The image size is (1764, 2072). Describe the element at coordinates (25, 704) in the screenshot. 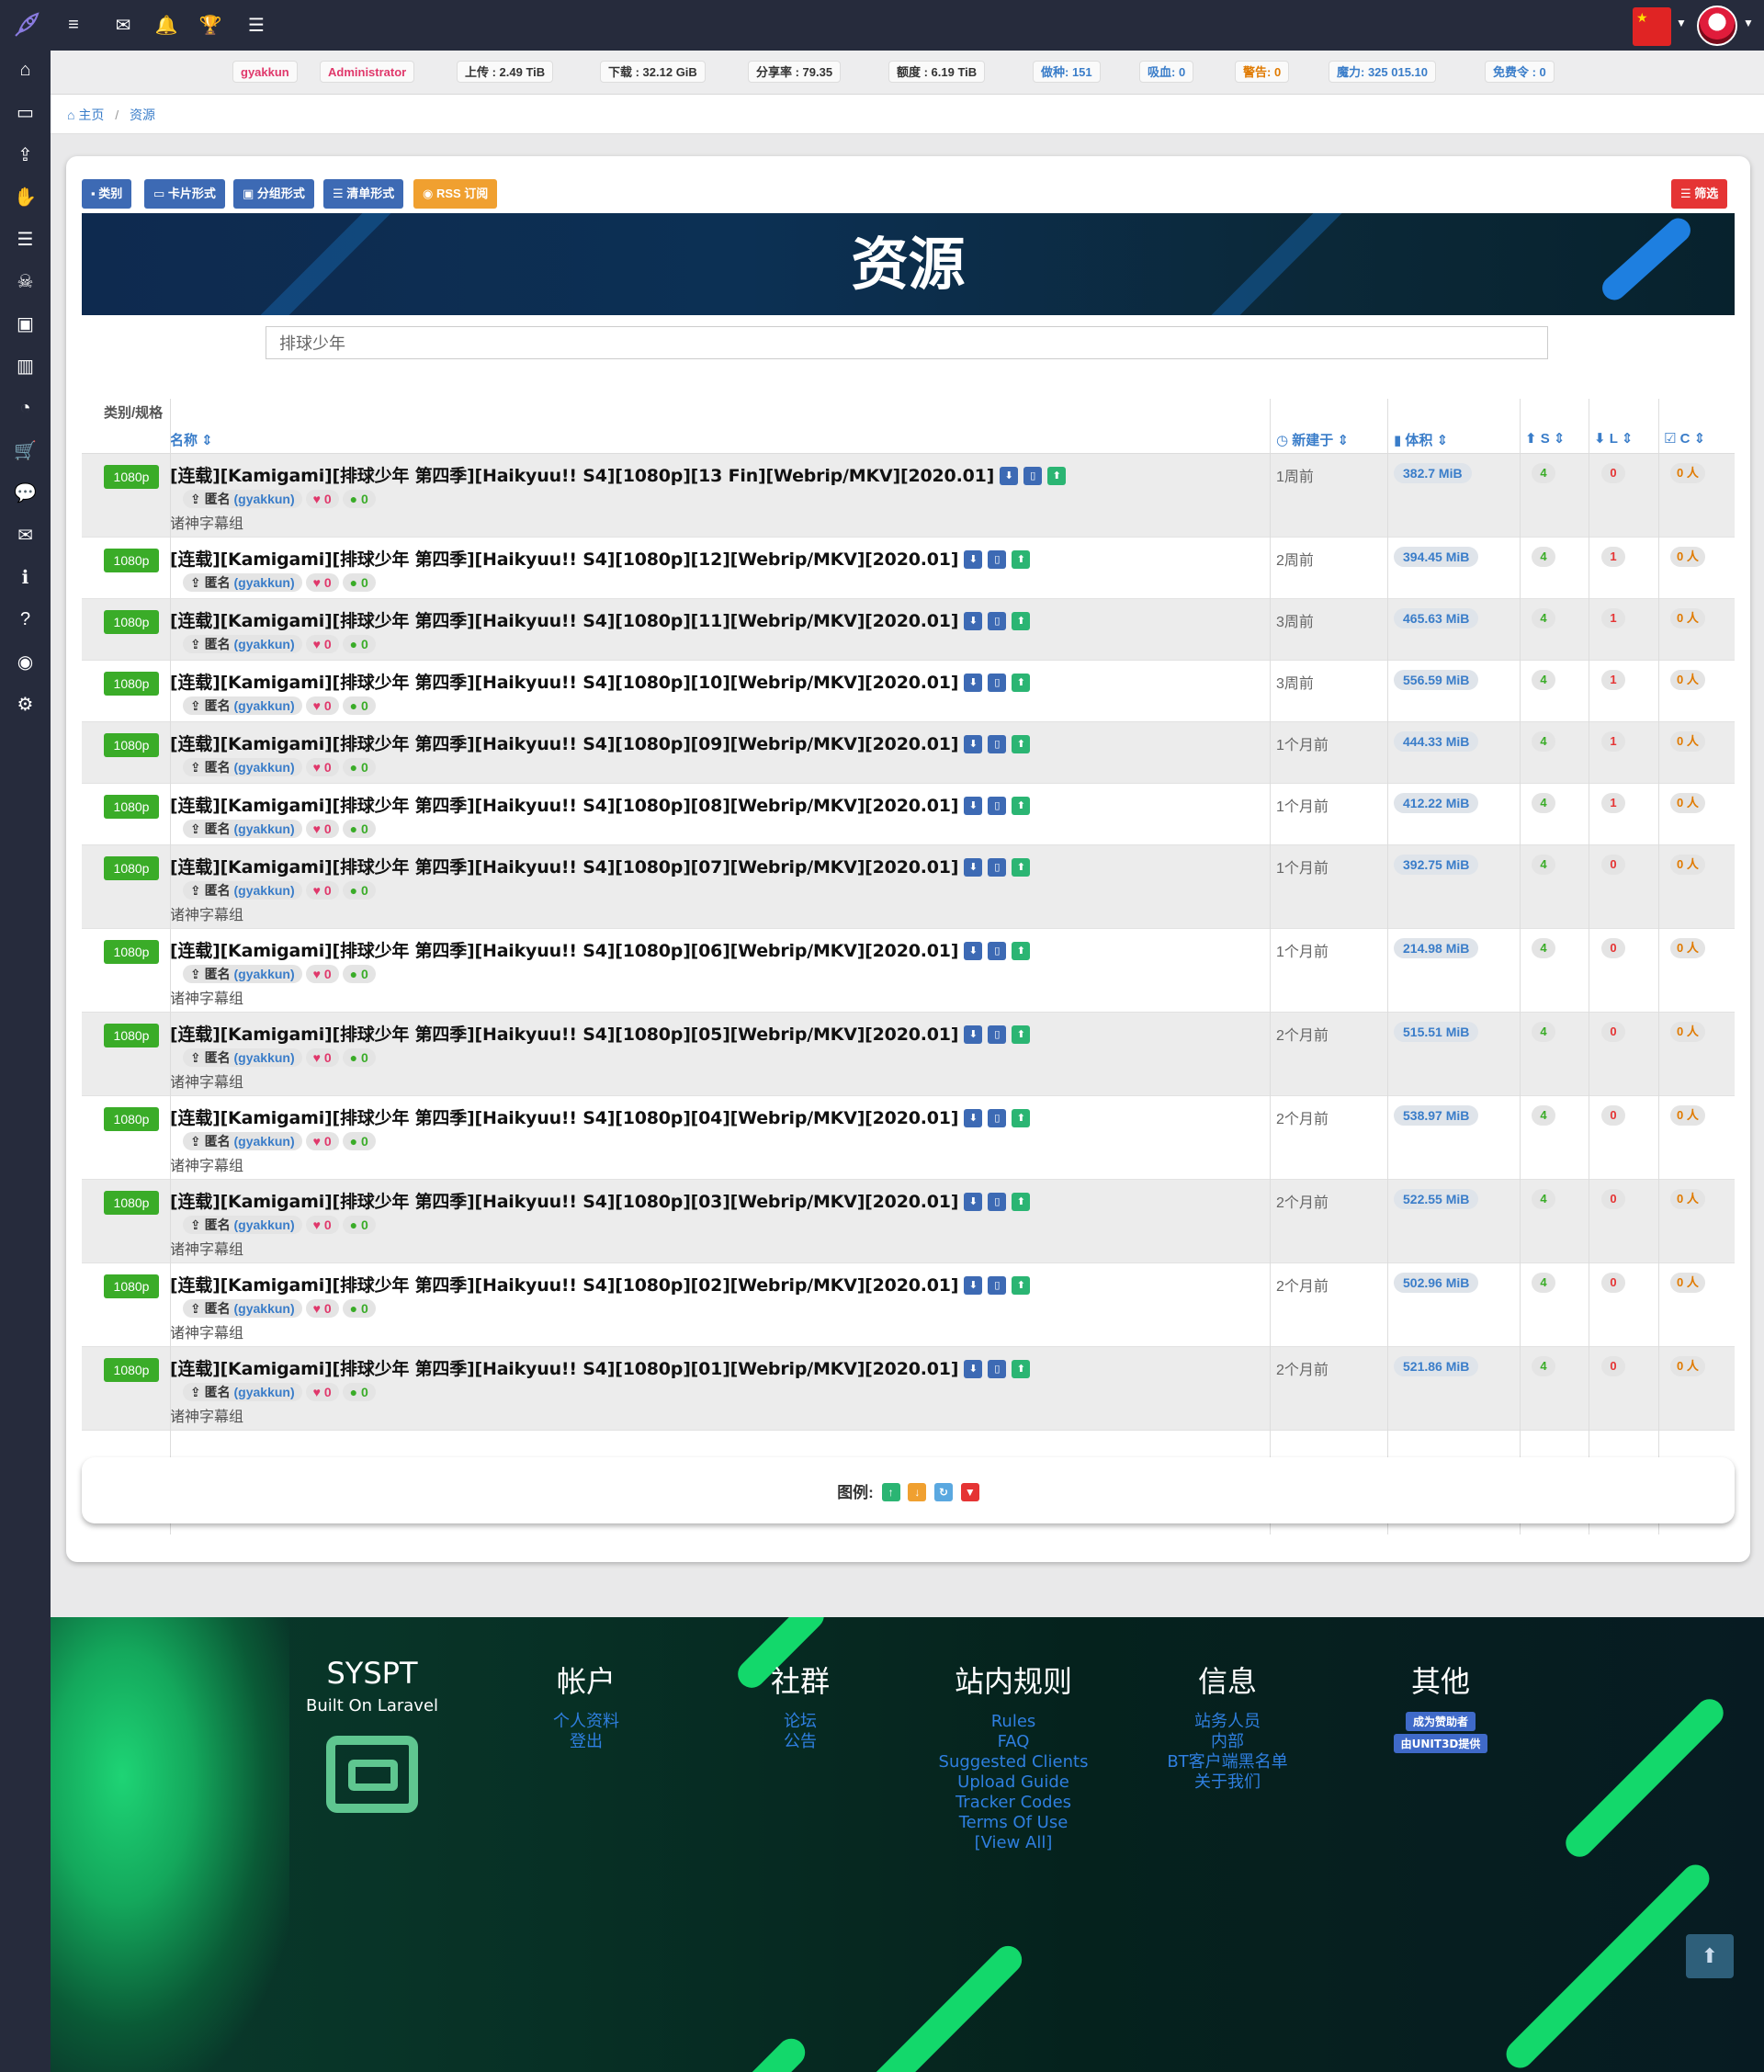

I see `cogs-icon: ⚙` at that location.